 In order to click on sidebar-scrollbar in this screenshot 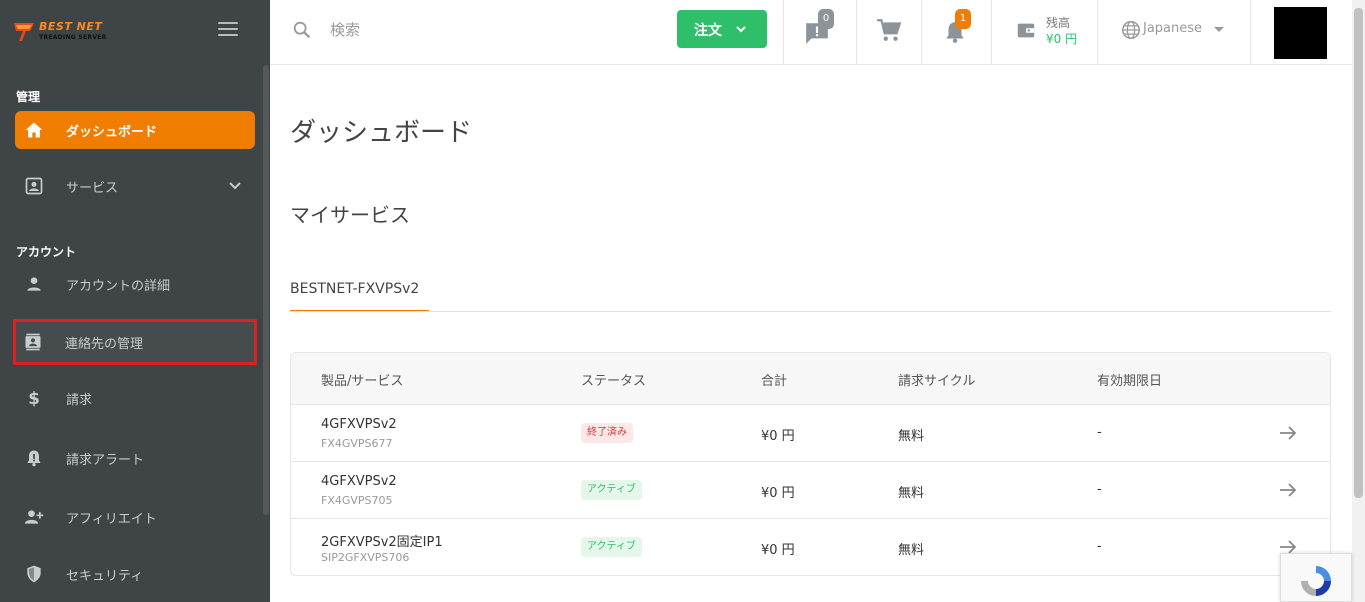, I will do `click(266, 290)`.